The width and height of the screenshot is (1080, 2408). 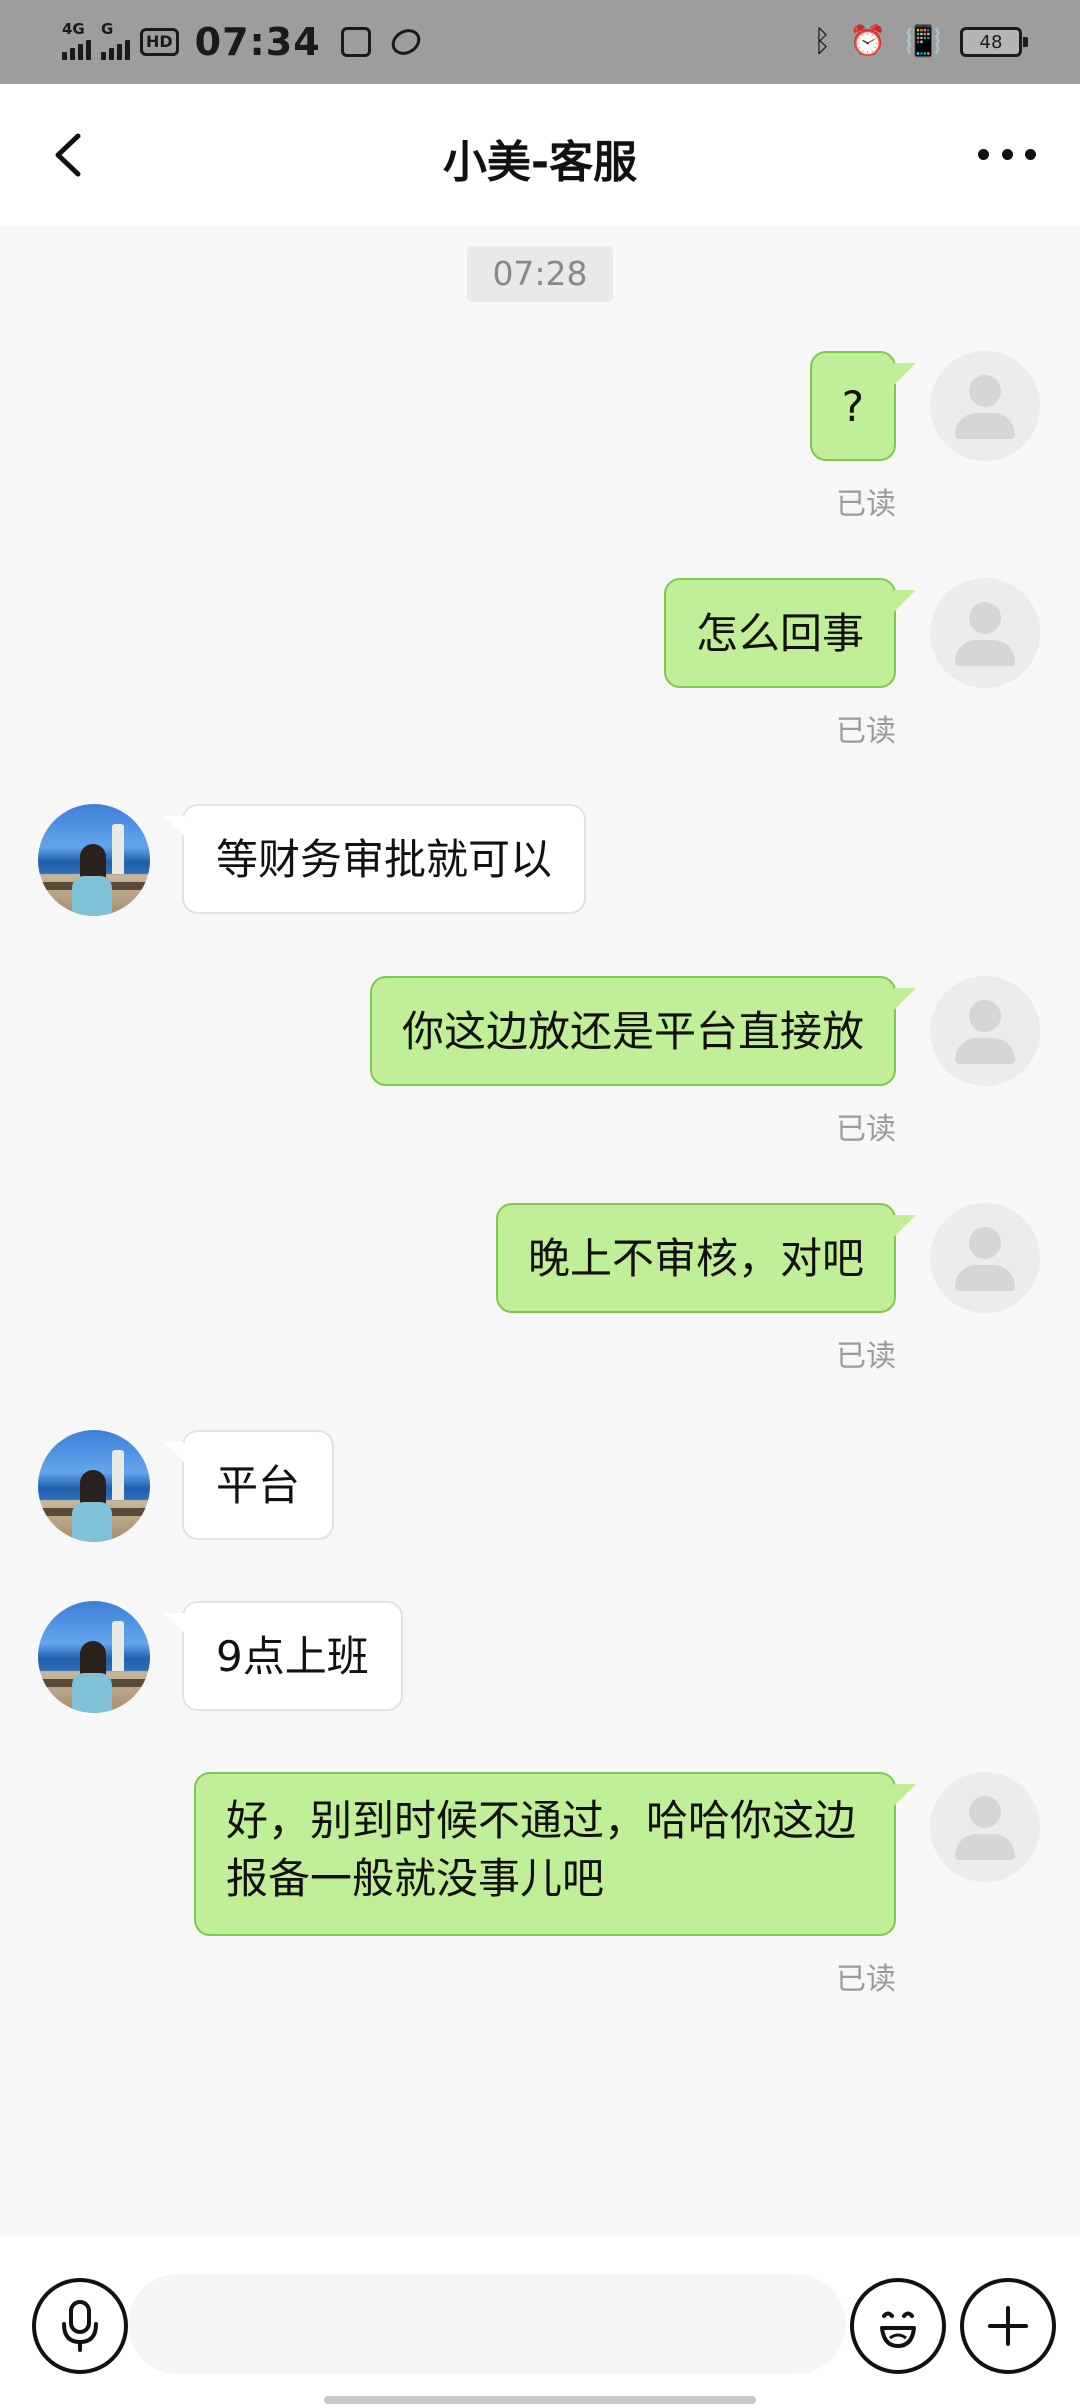 I want to click on signal-g-icon: G, so click(x=115, y=40).